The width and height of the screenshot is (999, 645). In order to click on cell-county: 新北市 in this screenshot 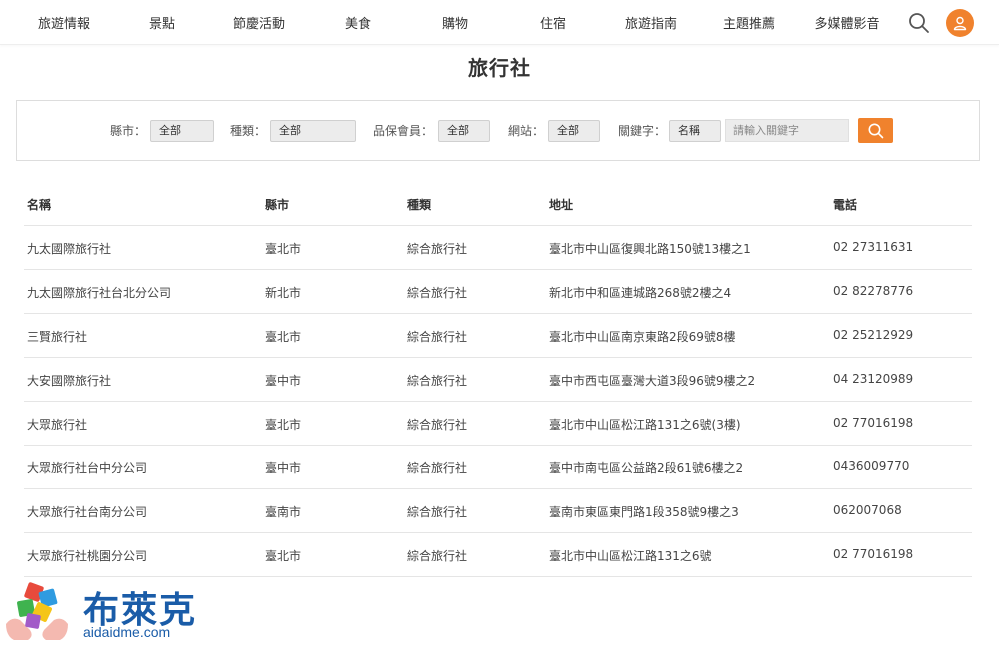, I will do `click(283, 293)`.